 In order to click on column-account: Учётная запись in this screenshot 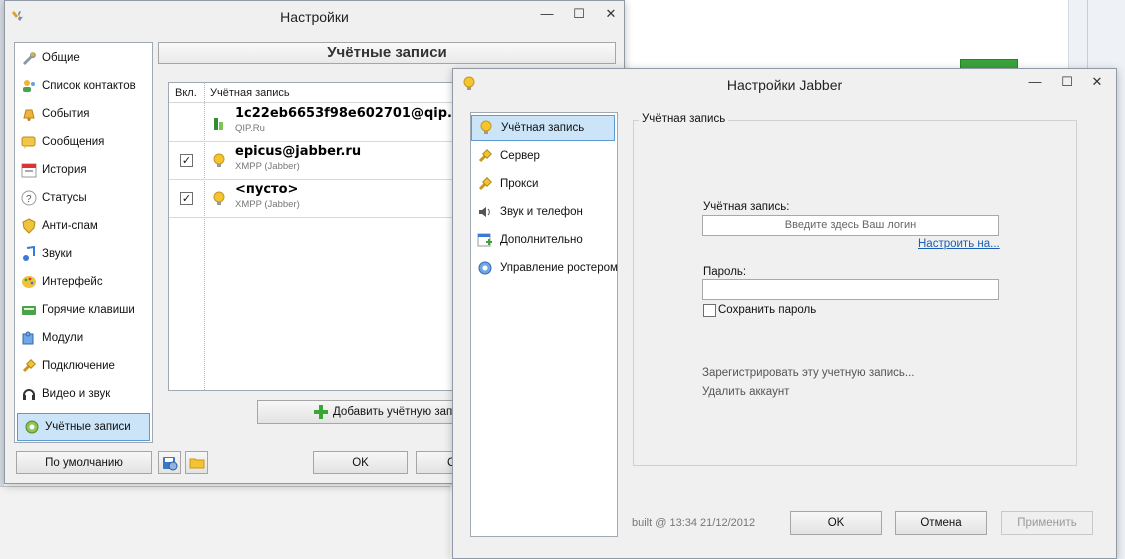, I will do `click(250, 93)`.